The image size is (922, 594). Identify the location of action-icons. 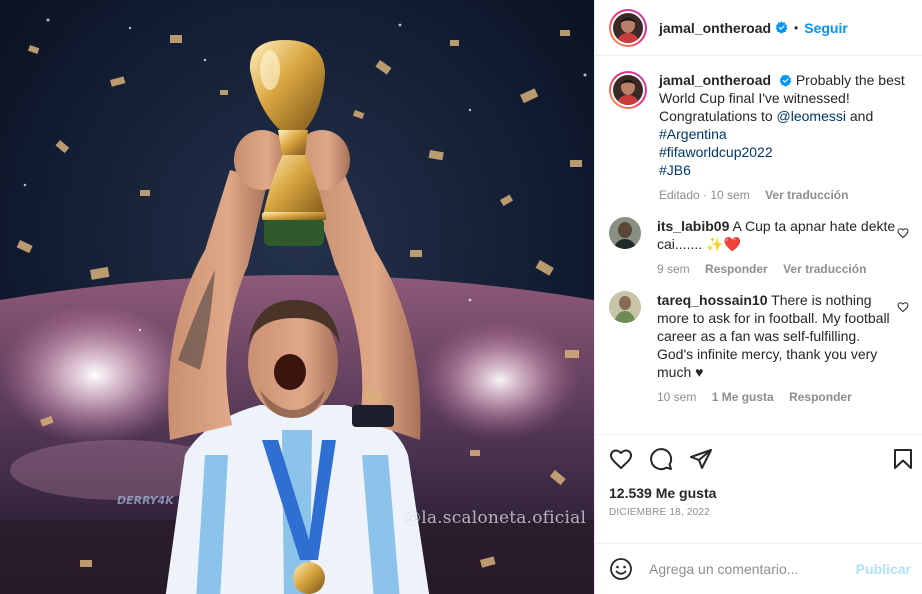
(760, 459).